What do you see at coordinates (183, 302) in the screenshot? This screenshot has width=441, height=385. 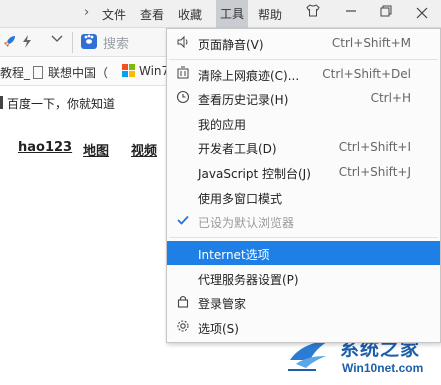 I see `lock-icon` at bounding box center [183, 302].